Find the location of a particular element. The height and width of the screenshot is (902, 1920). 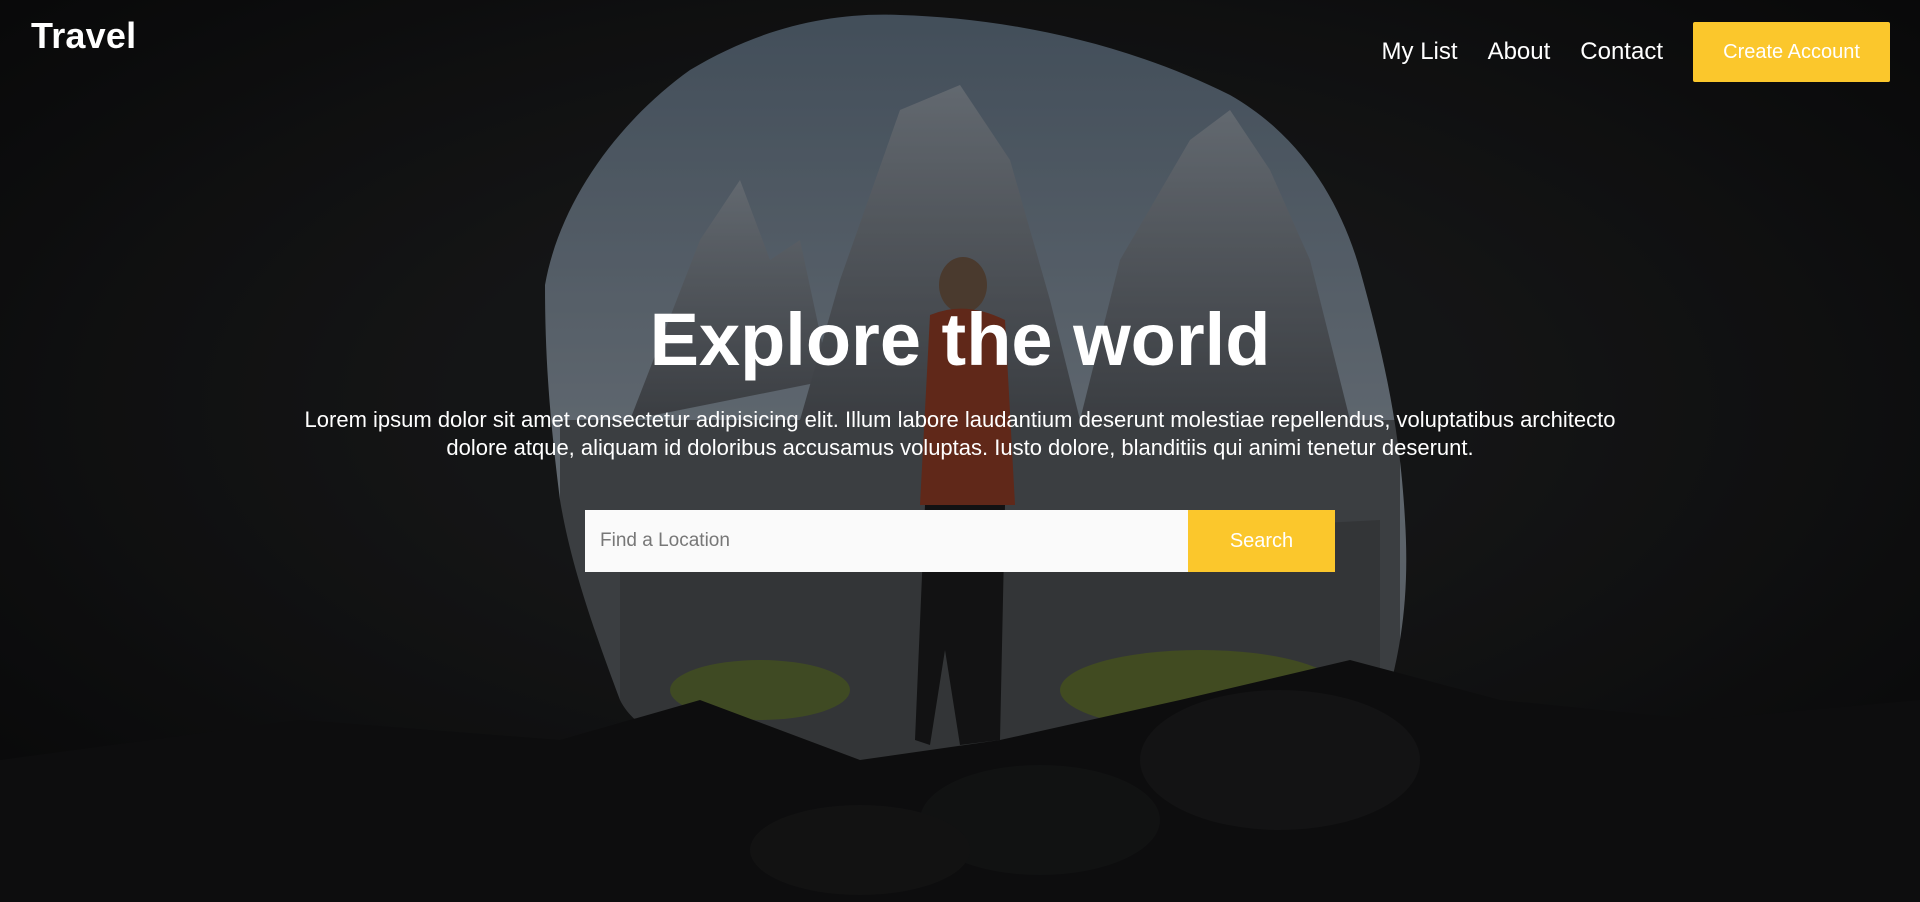

main-nav: My List About Contact Create Account is located at coordinates (1621, 52).